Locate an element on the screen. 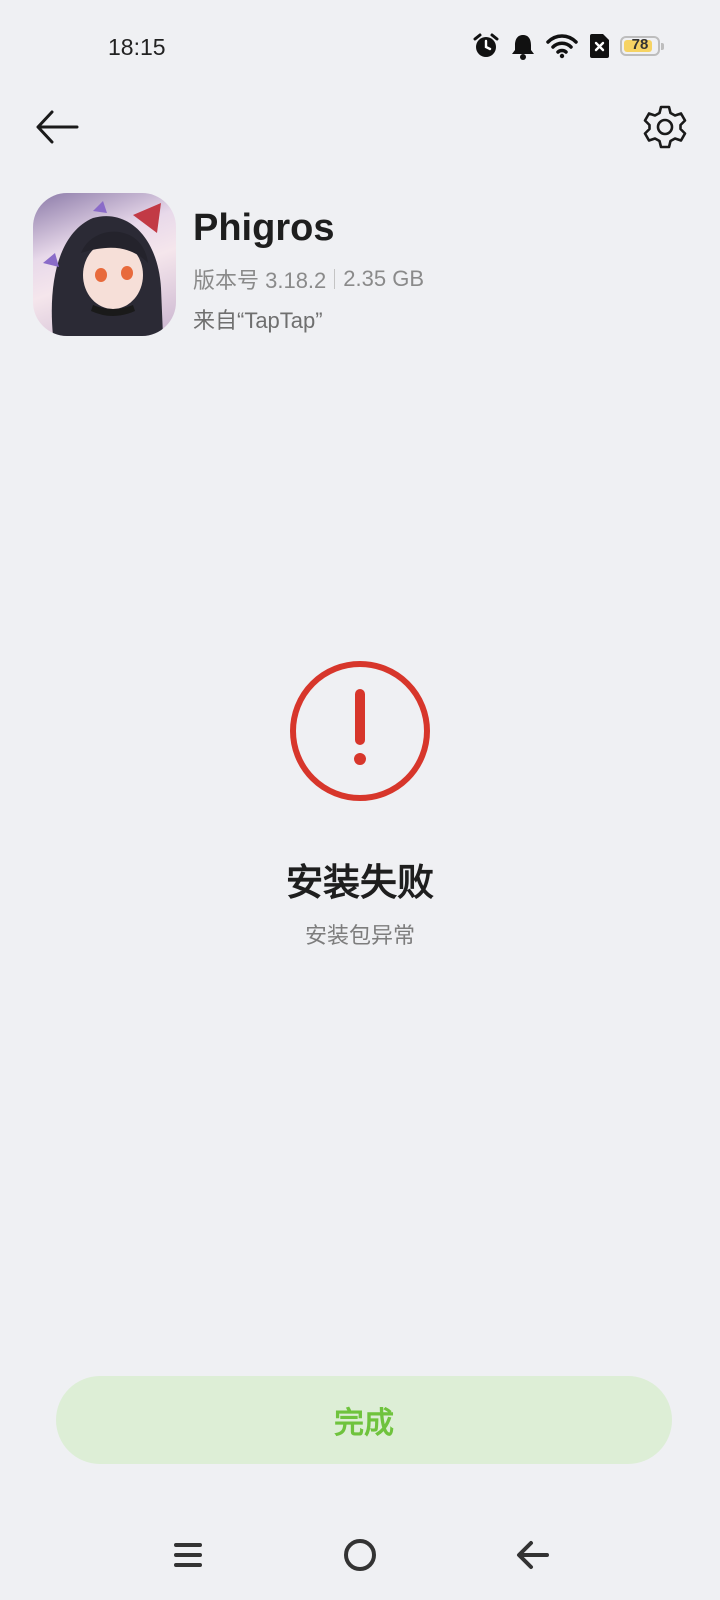 The image size is (720, 1600). done-button: 完成 is located at coordinates (364, 1420).